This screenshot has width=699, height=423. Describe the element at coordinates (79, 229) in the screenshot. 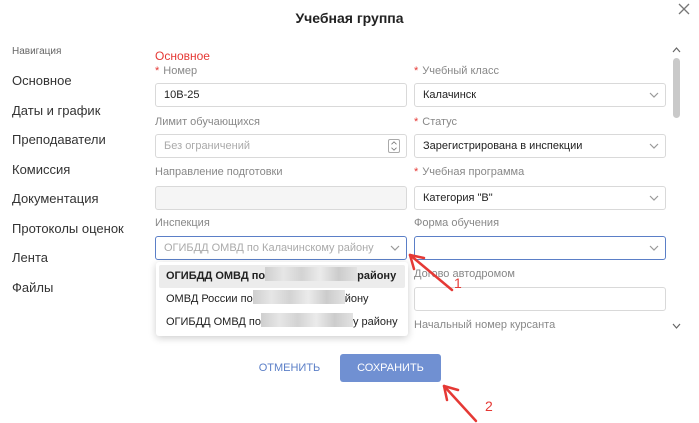

I see `nav-item-protocols: Протоколы оценок` at that location.